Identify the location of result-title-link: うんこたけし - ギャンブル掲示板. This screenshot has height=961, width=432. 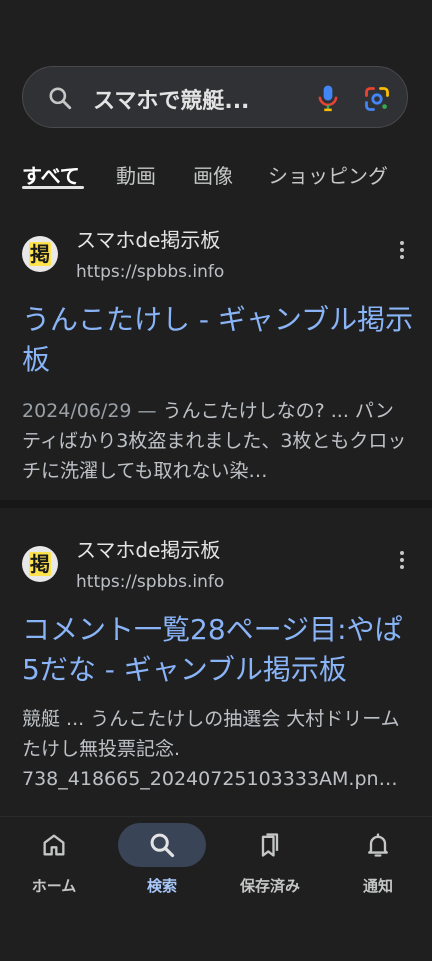
(218, 340).